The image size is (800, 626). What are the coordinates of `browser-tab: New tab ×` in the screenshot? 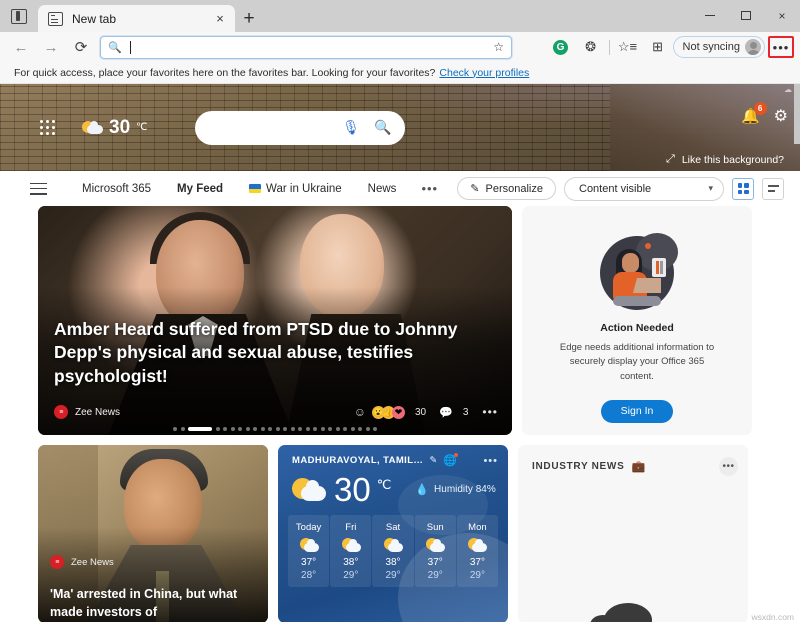 It's located at (136, 18).